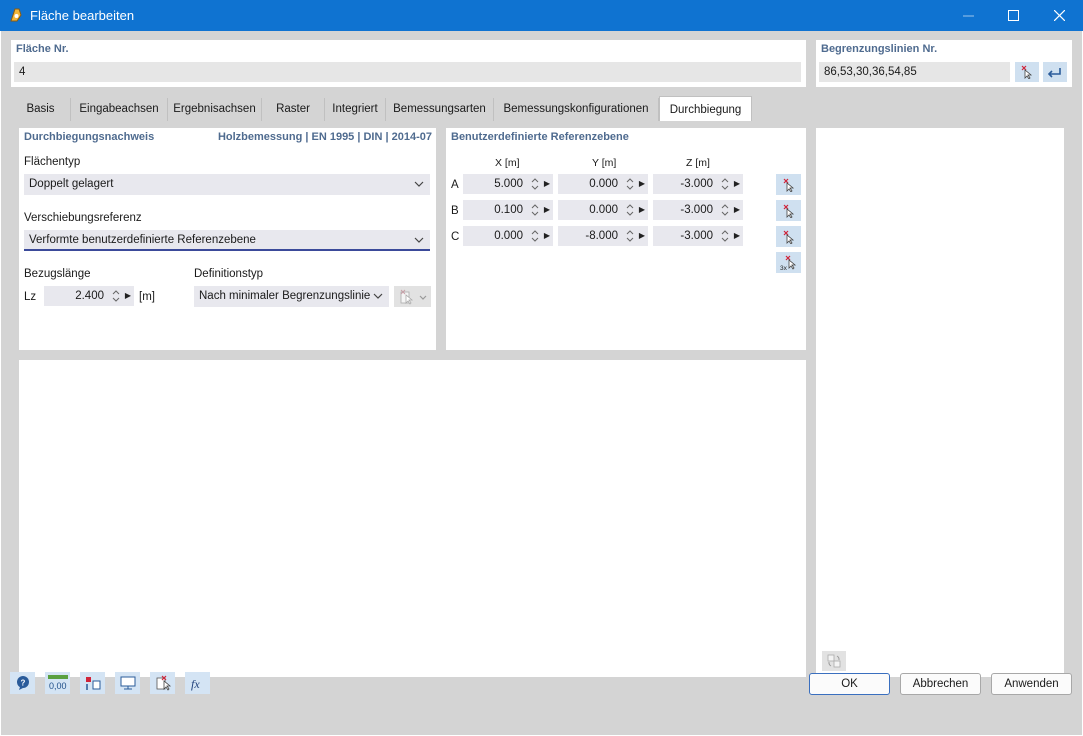  What do you see at coordinates (83, 218) in the screenshot?
I see `displacement-reference-label: Verschiebungsreferenz` at bounding box center [83, 218].